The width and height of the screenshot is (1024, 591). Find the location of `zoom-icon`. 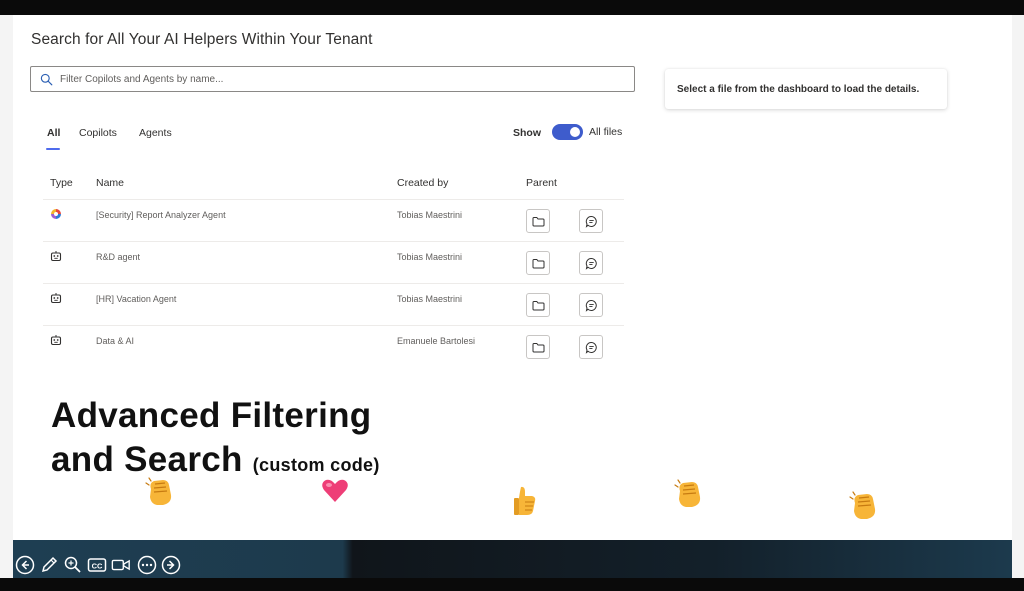

zoom-icon is located at coordinates (72, 564).